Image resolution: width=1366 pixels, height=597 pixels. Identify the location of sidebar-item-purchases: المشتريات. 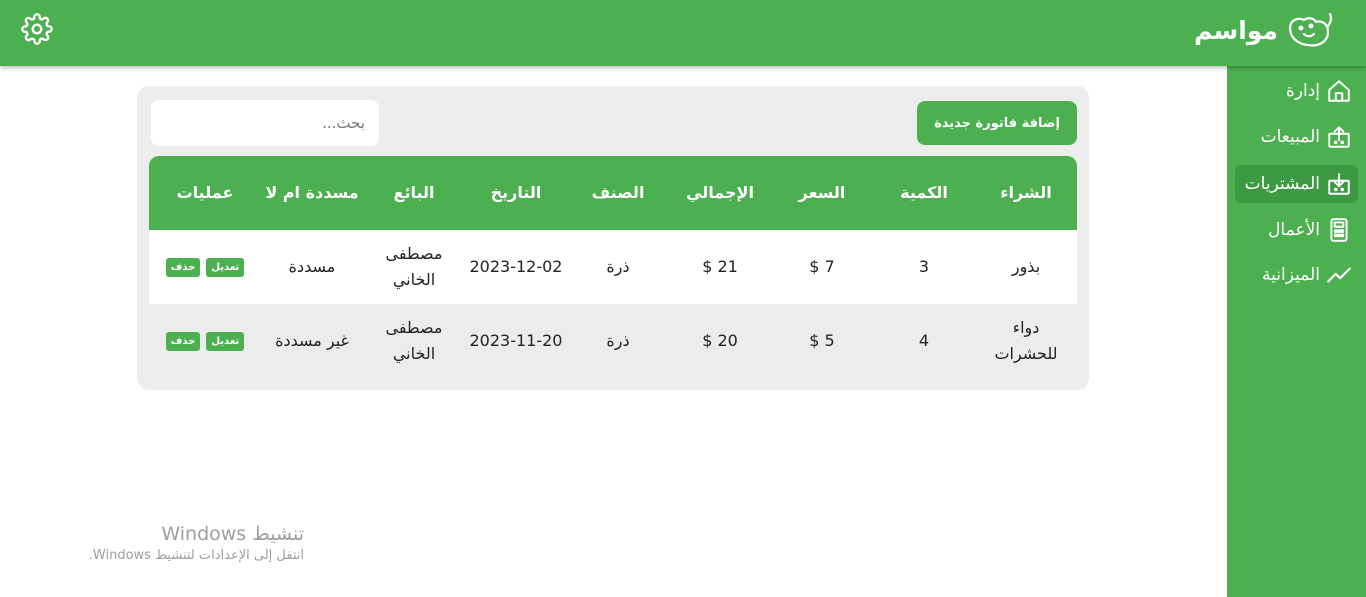
(1296, 184).